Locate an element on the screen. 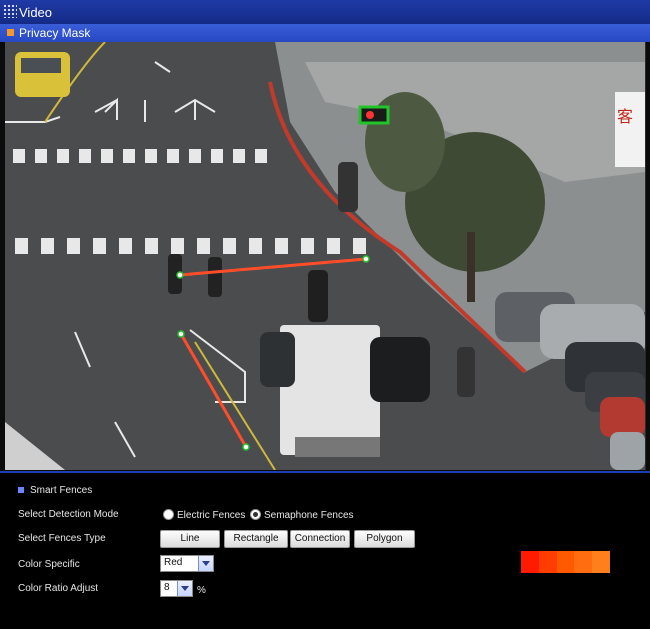  color-ratio-label: Color Ratio Adjust is located at coordinates (58, 588).